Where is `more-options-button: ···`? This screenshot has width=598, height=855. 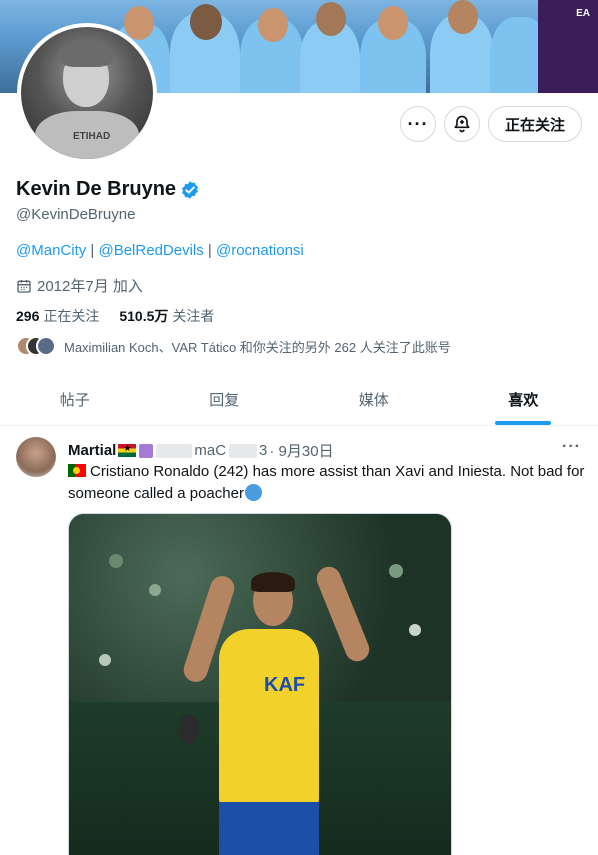
more-options-button: ··· is located at coordinates (418, 124).